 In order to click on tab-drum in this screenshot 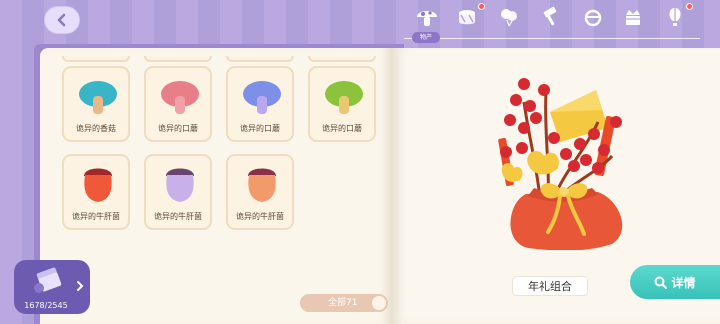, I will do `click(468, 18)`.